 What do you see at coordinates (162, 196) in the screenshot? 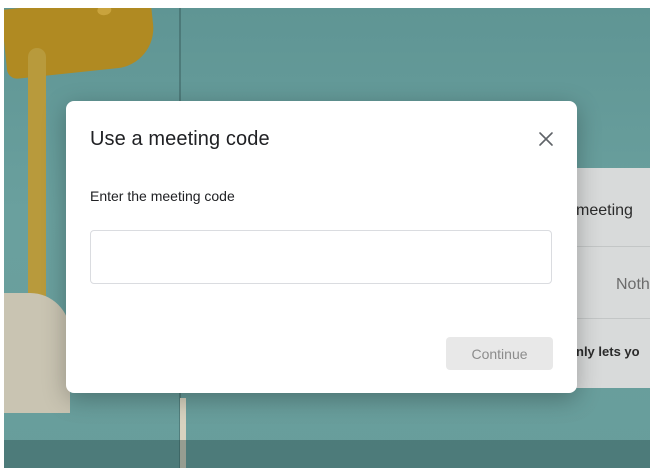
I see `meeting-code-prompt: Enter the meeting code` at bounding box center [162, 196].